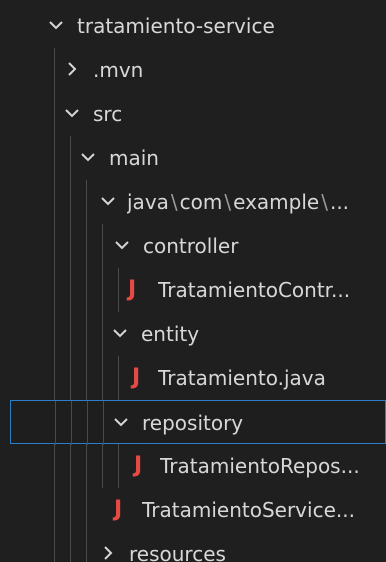  I want to click on tree-item-controller: controller, so click(193, 246).